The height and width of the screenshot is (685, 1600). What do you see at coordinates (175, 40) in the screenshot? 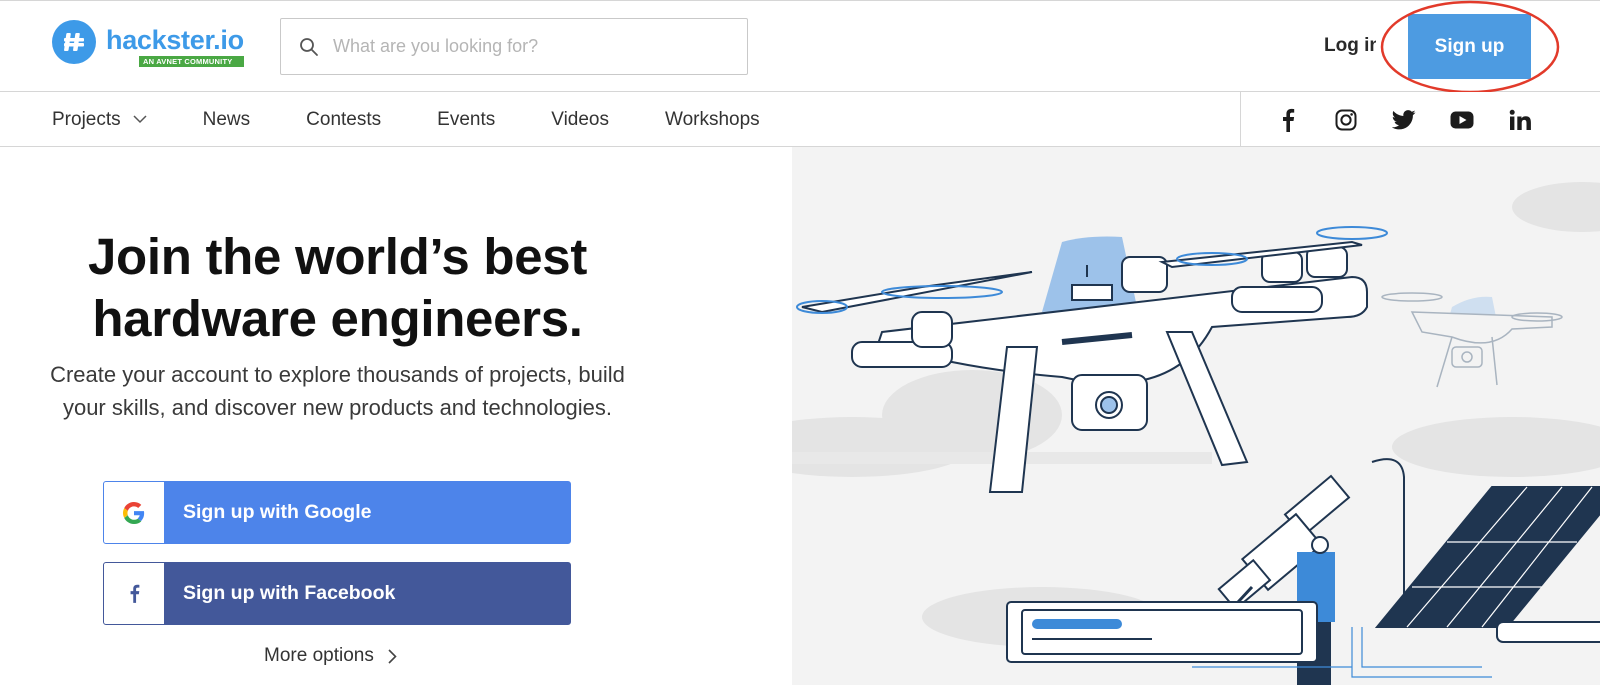
I see `logo-text: hackster.io` at bounding box center [175, 40].